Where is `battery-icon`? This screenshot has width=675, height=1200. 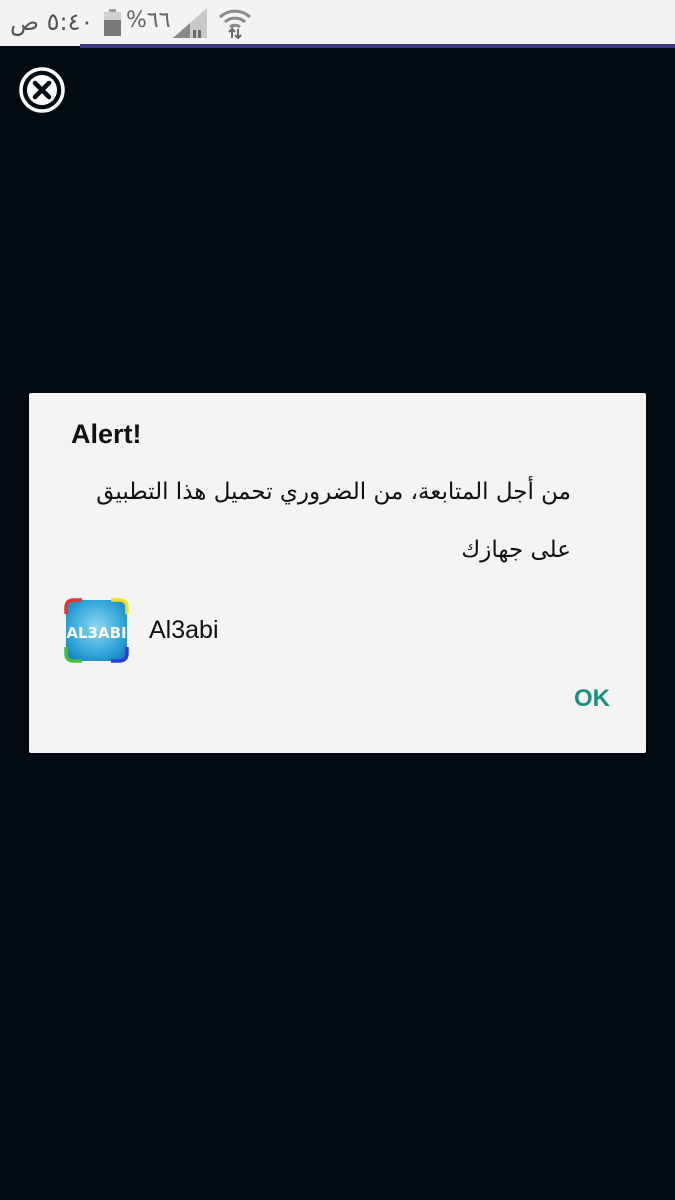
battery-icon is located at coordinates (112, 22).